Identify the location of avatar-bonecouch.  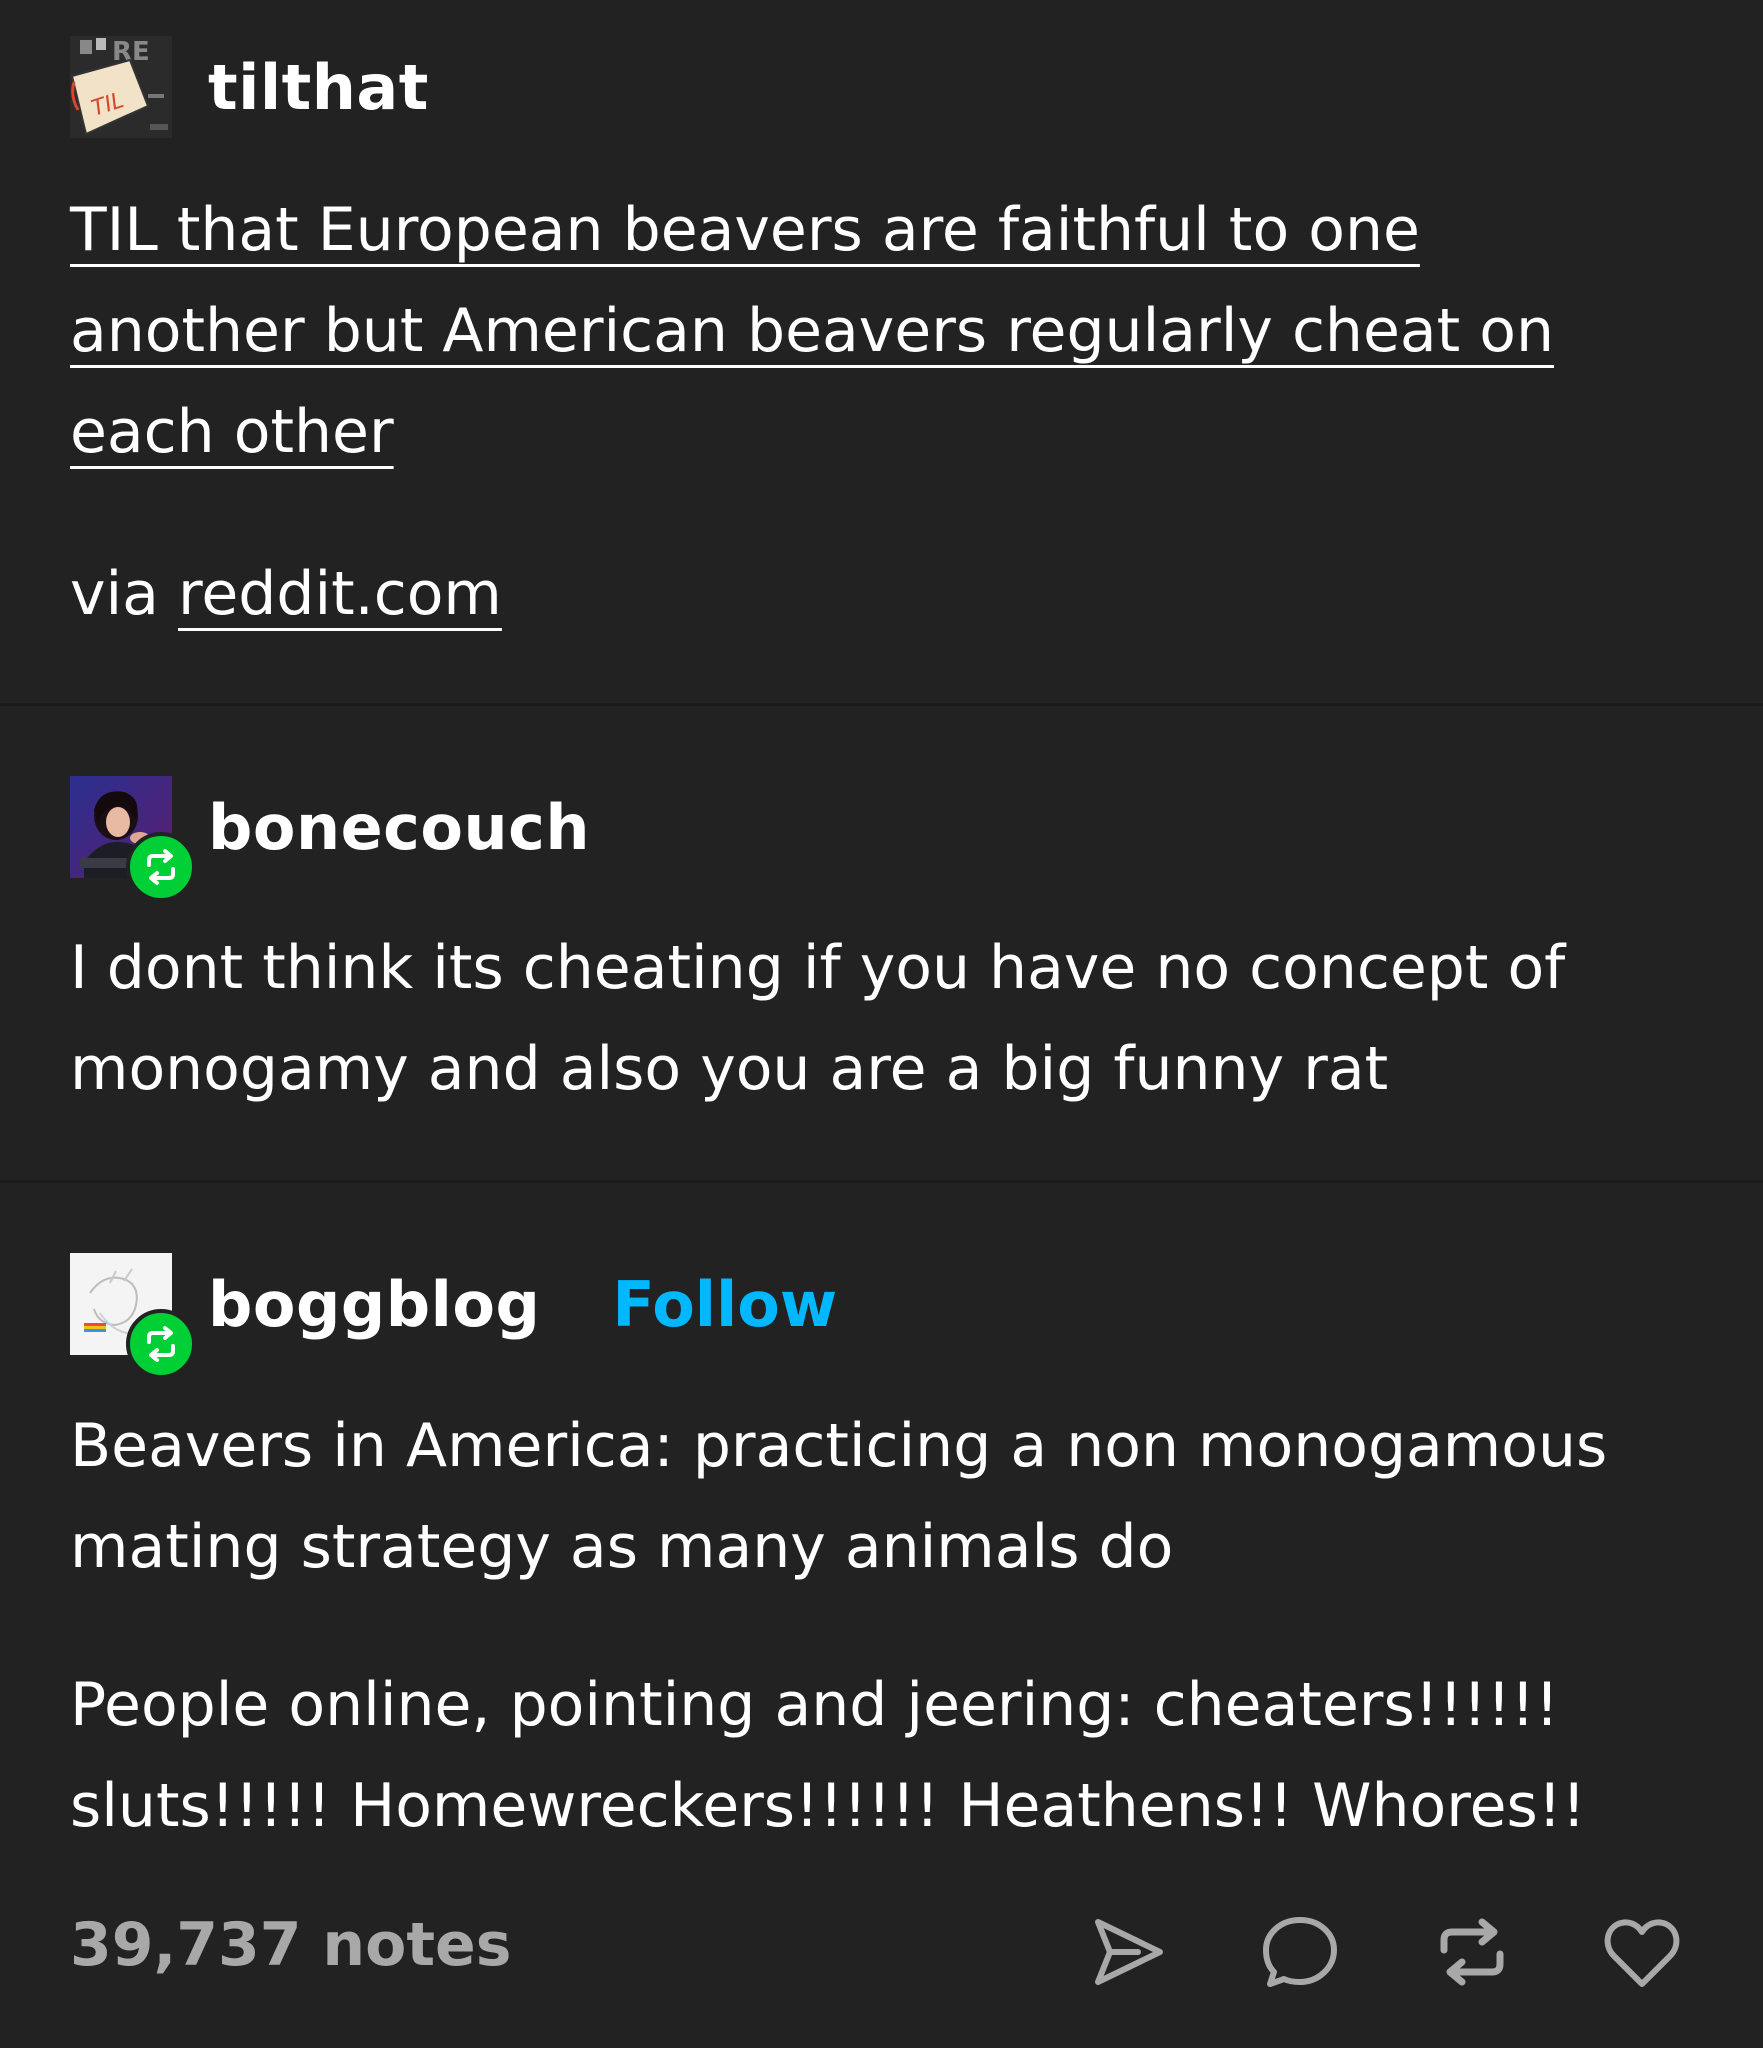
(133, 839).